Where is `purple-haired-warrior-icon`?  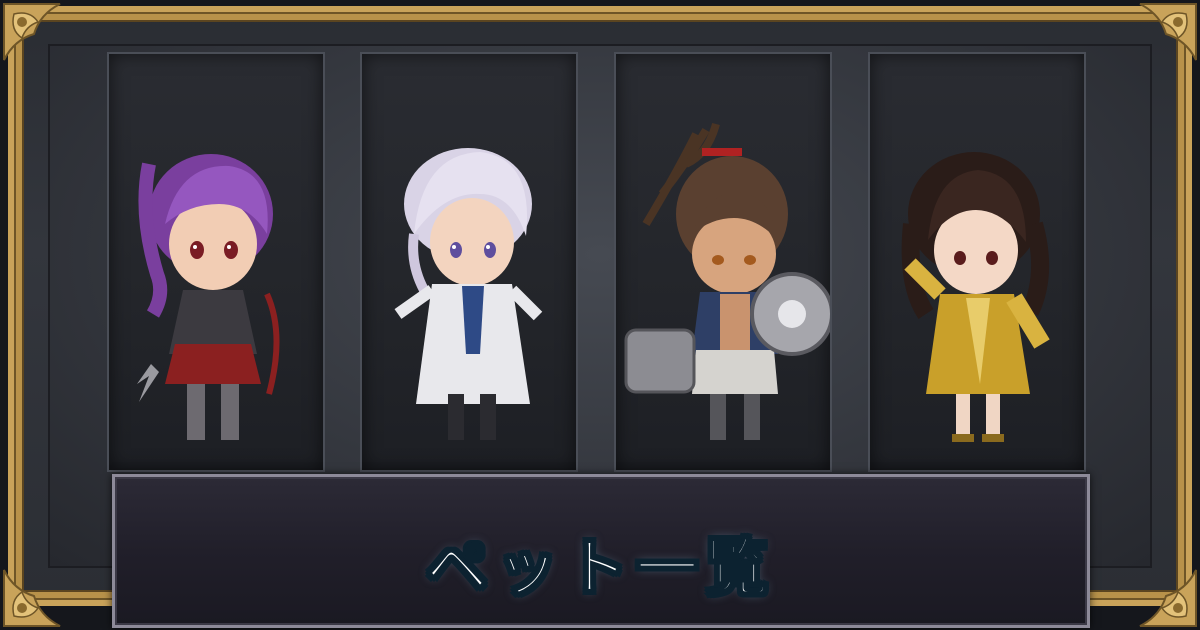
purple-haired-warrior-icon is located at coordinates (208, 297).